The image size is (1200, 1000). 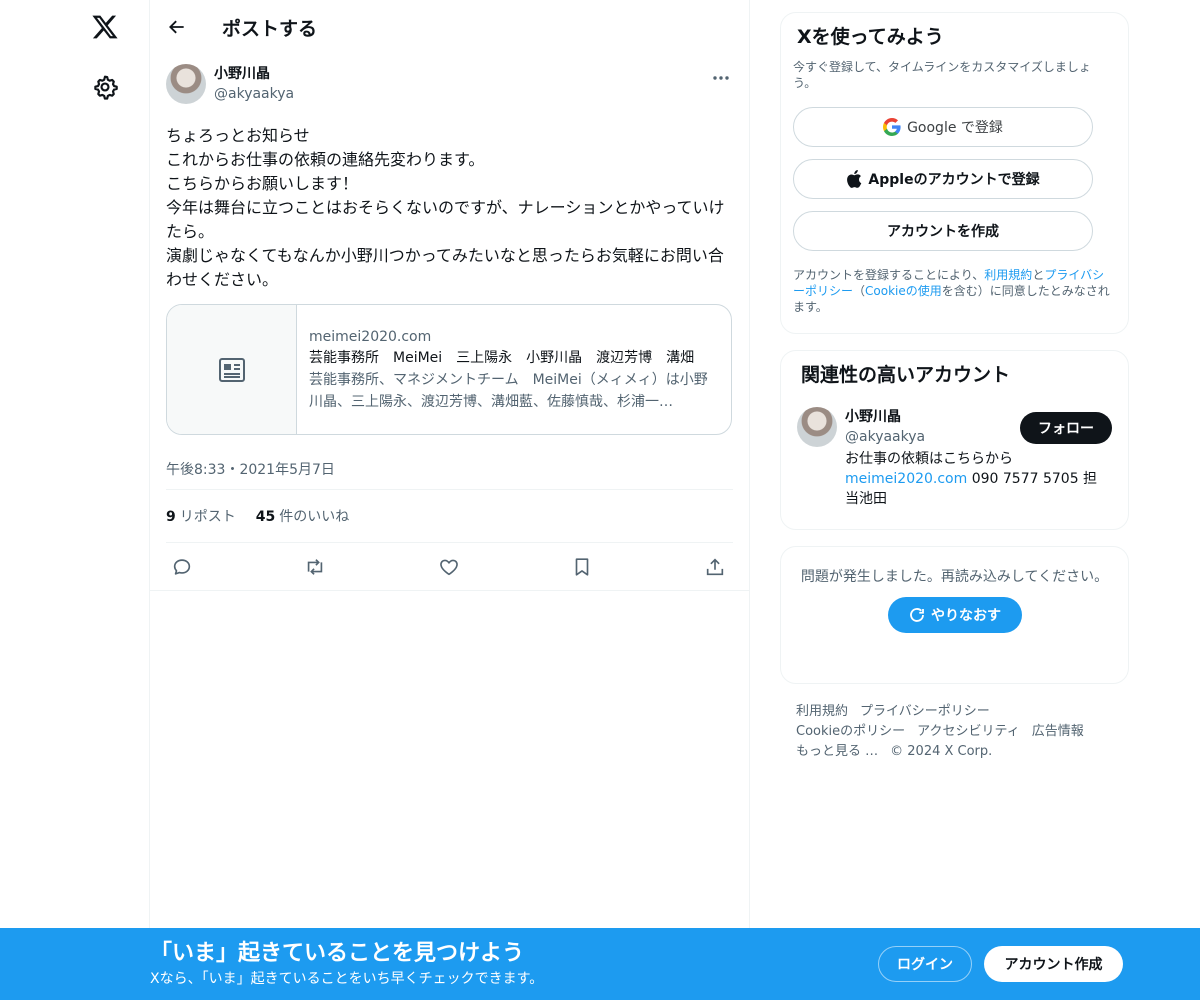 What do you see at coordinates (315, 567) in the screenshot?
I see `repost-icon` at bounding box center [315, 567].